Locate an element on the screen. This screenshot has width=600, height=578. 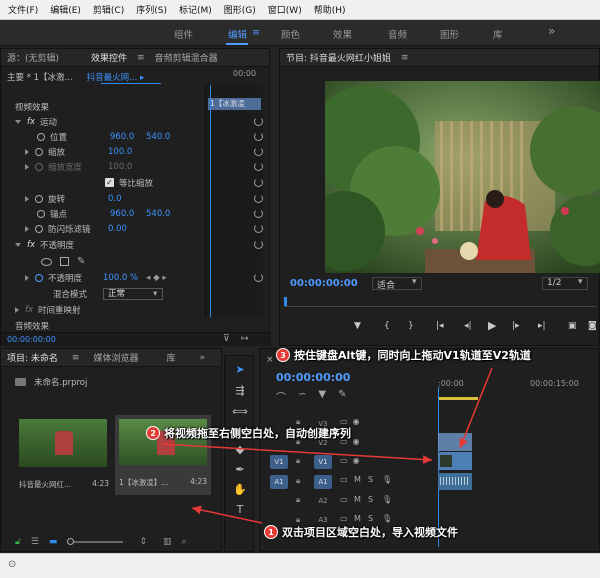
callout-3-number: 3 is located at coordinates (283, 355).